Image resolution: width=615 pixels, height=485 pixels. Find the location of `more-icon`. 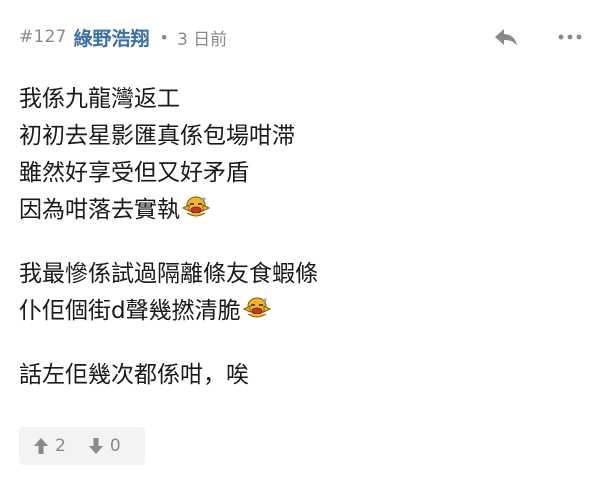

more-icon is located at coordinates (570, 37).